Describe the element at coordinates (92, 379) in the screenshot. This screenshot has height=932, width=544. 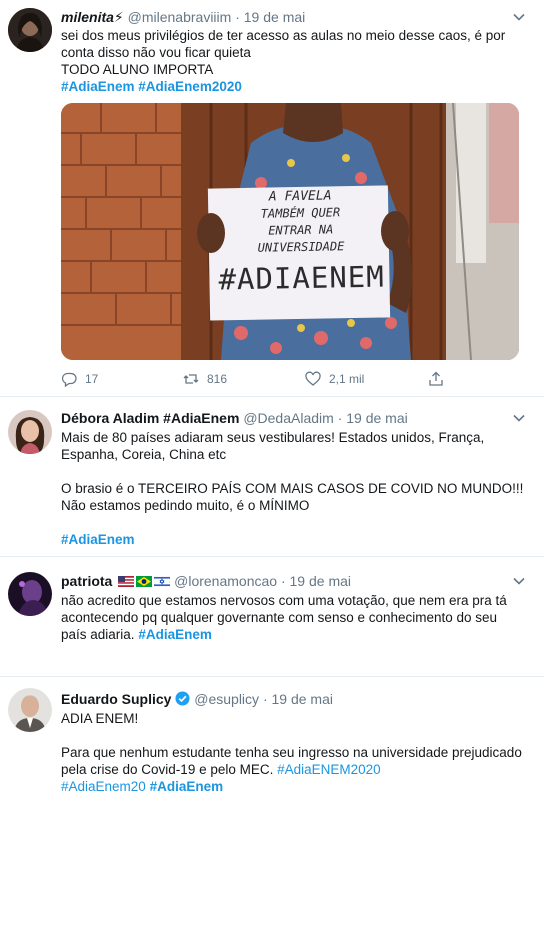
I see `reply-count: 17` at that location.